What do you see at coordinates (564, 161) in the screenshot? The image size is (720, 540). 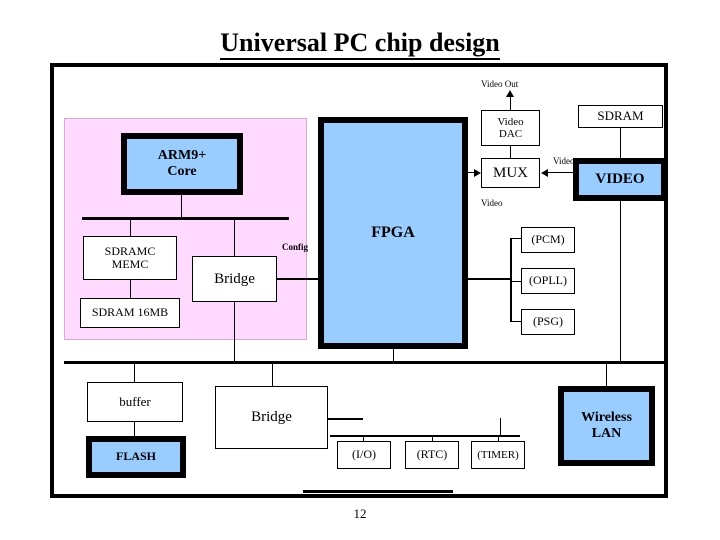 I see `video-right-label: Video` at bounding box center [564, 161].